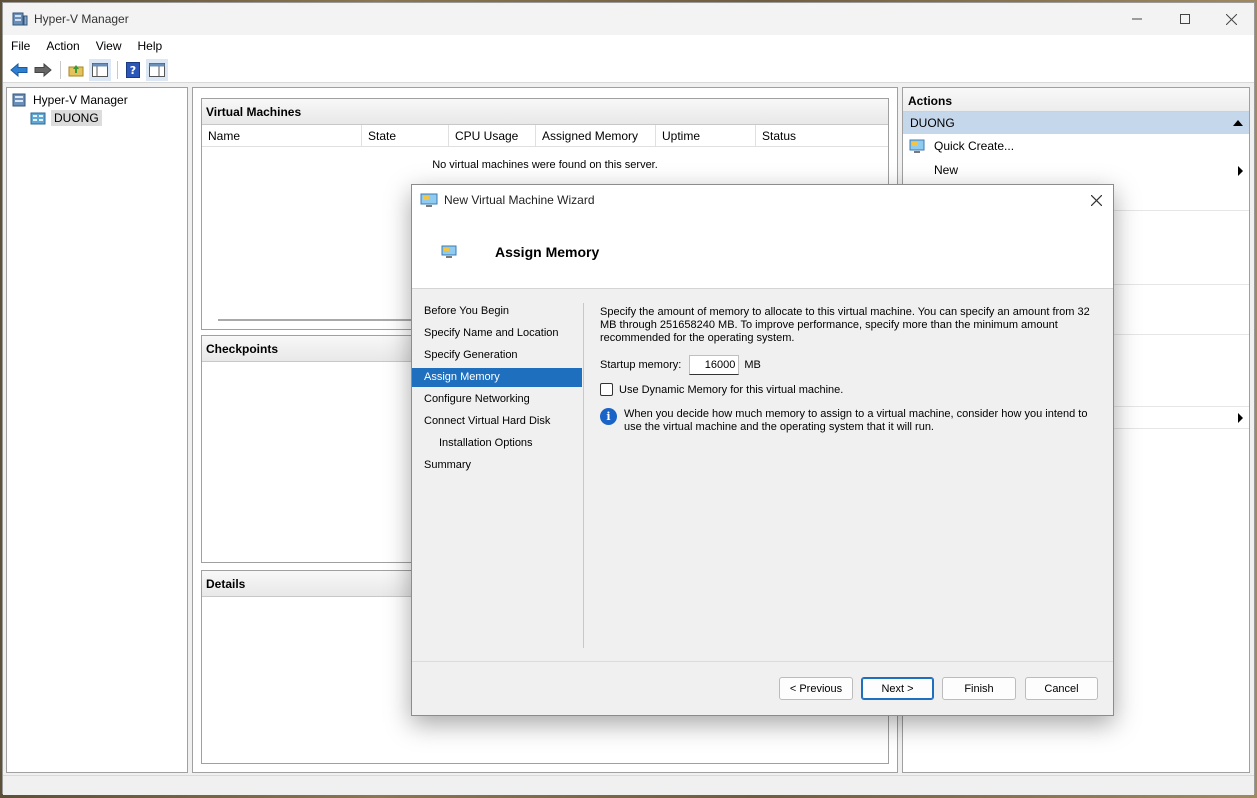 The image size is (1257, 798). What do you see at coordinates (596, 135) in the screenshot?
I see `column-header-assigned-memory: Assigned Memory` at bounding box center [596, 135].